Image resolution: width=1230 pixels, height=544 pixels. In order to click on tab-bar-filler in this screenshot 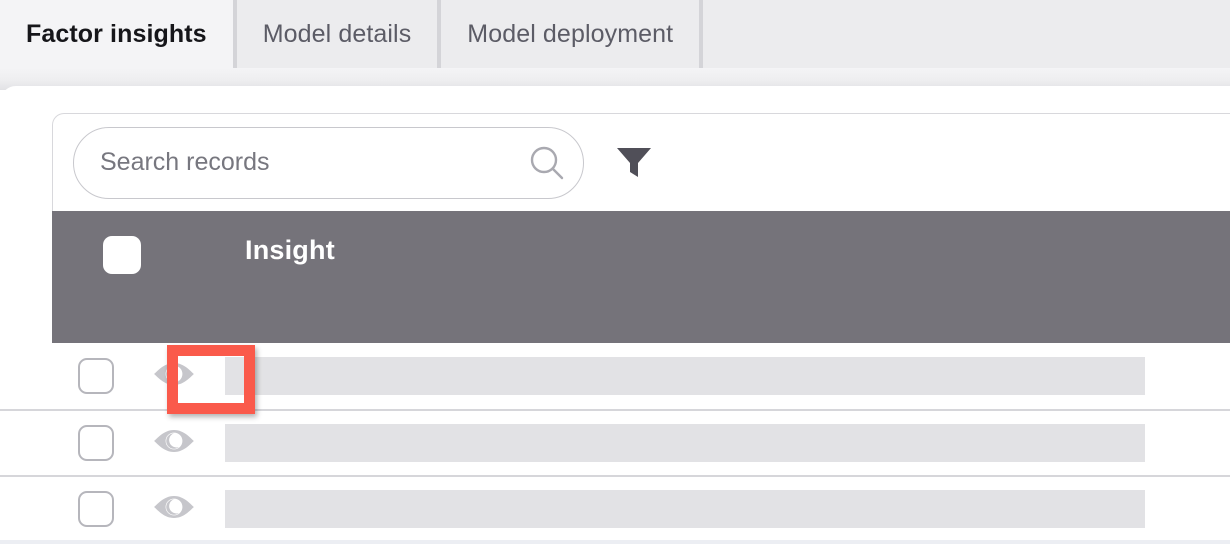, I will do `click(966, 34)`.